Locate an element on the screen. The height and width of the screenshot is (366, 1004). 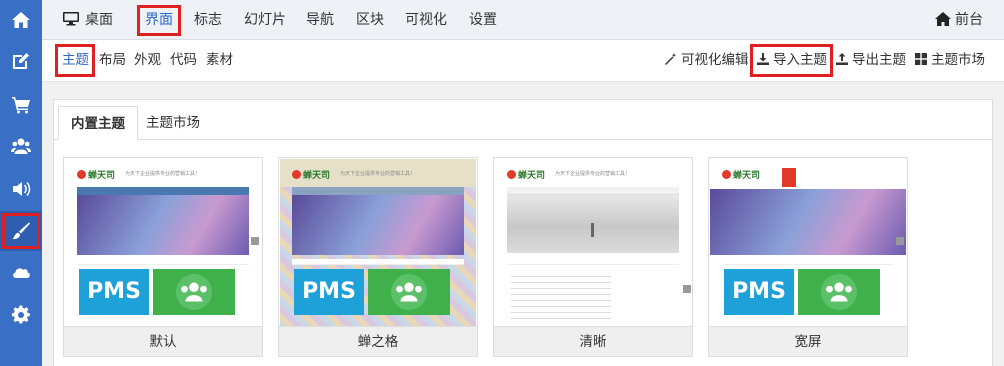
tab-builtin-themes: 内置主题 is located at coordinates (98, 123).